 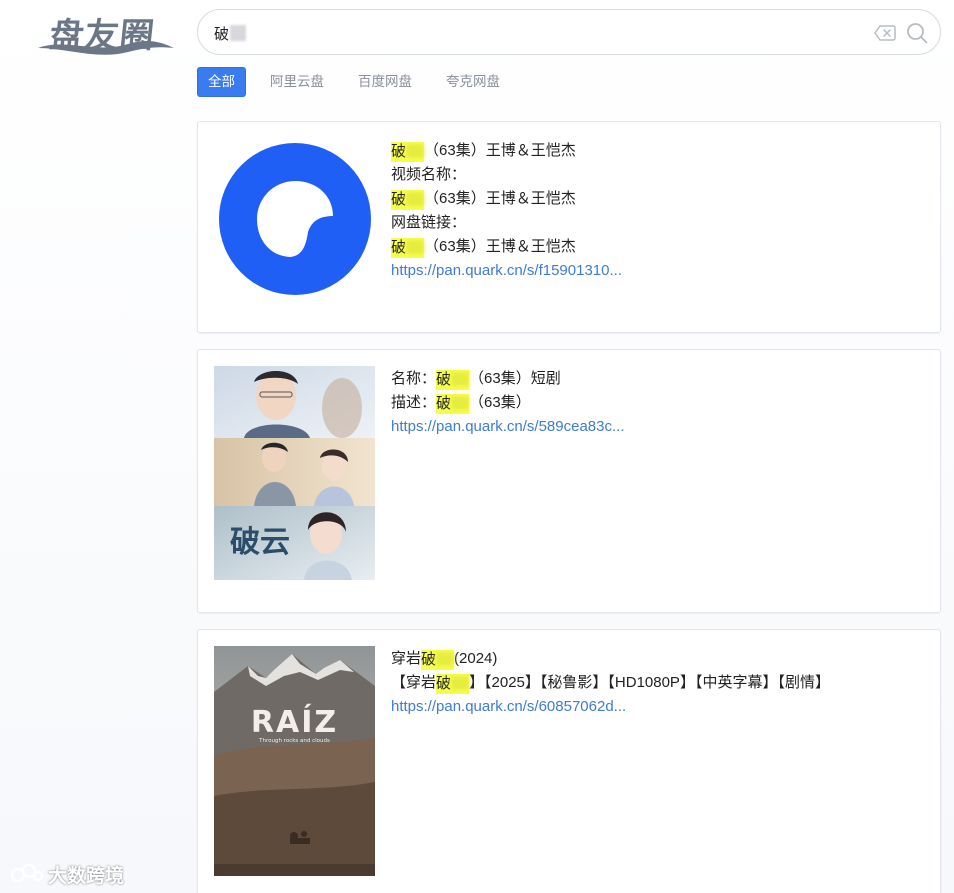 What do you see at coordinates (917, 33) in the screenshot?
I see `search-icon` at bounding box center [917, 33].